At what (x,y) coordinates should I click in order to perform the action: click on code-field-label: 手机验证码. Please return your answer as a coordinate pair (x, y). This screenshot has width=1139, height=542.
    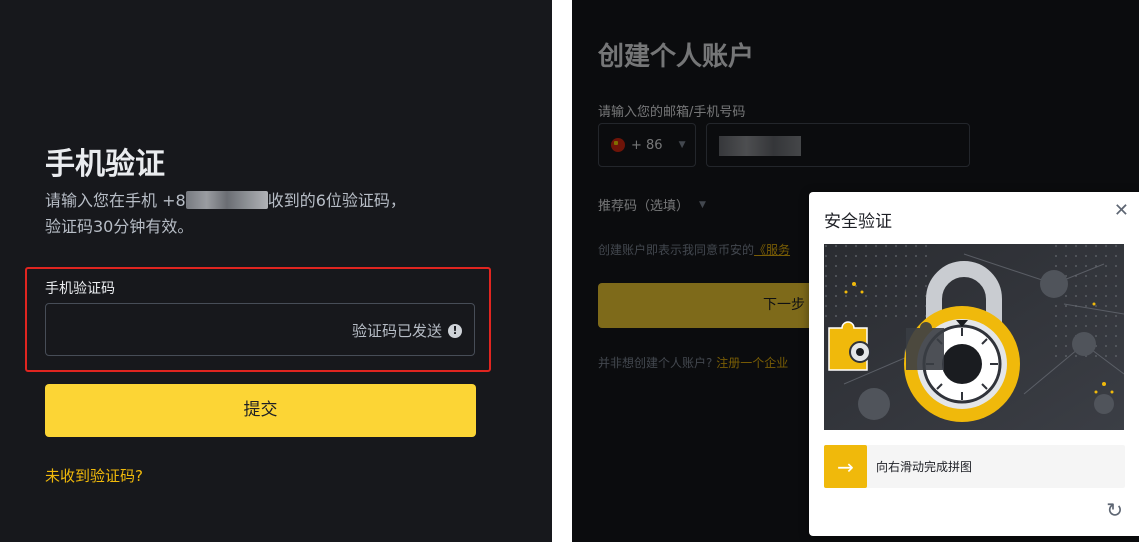
    Looking at the image, I should click on (80, 289).